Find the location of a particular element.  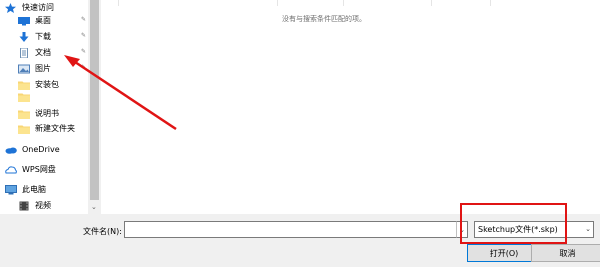

this-pc-icon is located at coordinates (11, 189).